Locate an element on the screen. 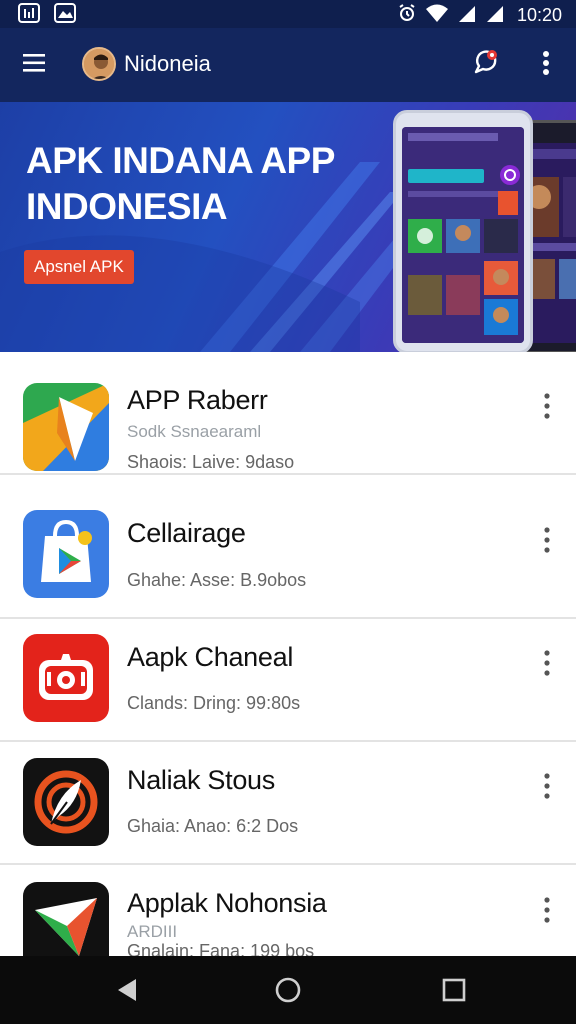 The width and height of the screenshot is (576, 1024). list-item: Naliak Stous Ghaia: Anao: 6:2 Dos is located at coordinates (288, 803).